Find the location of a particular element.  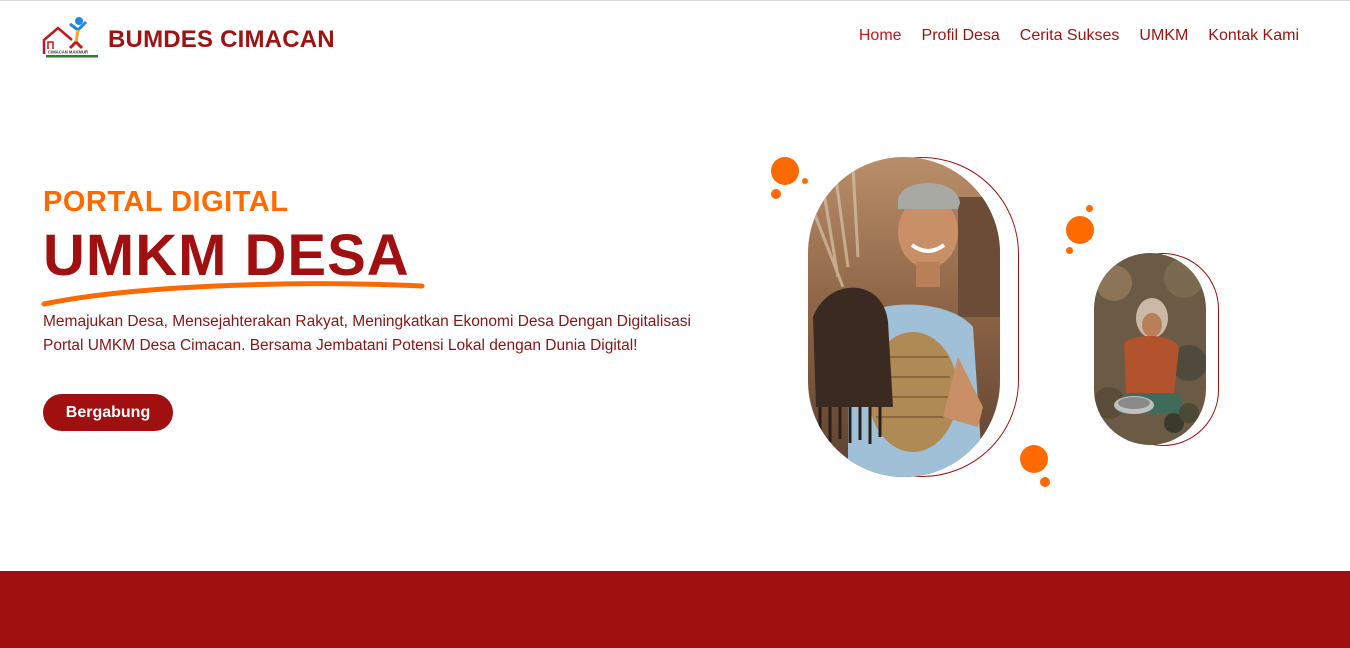

main-photo is located at coordinates (904, 317).